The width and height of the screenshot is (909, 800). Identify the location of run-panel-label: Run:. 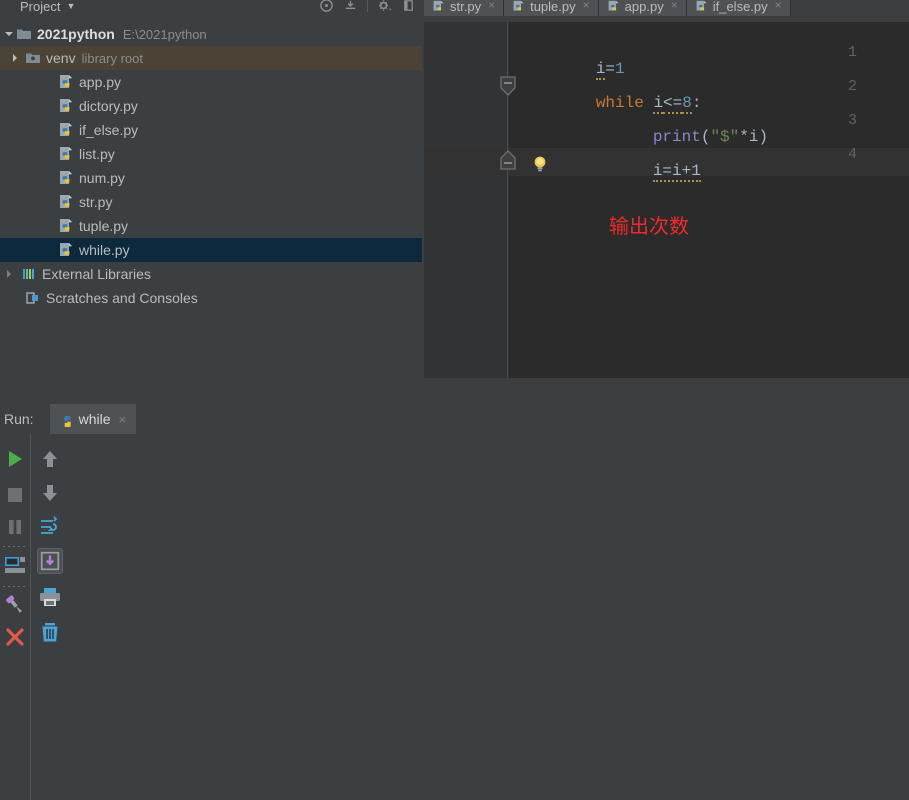
(19, 419).